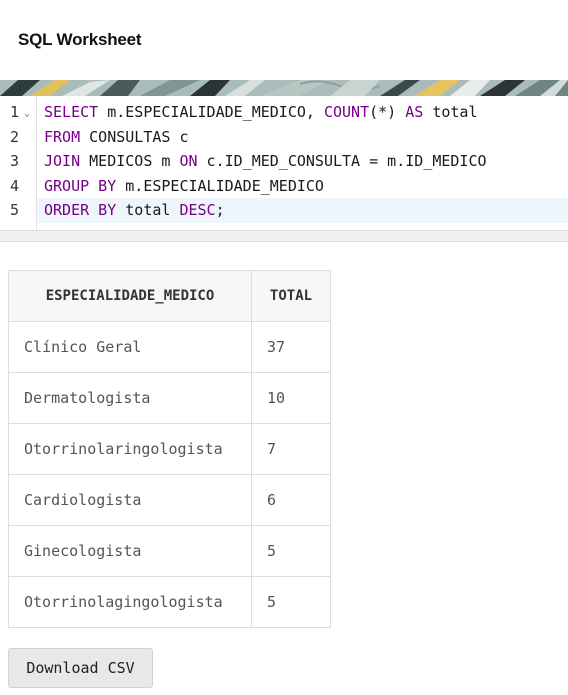 Image resolution: width=568 pixels, height=695 pixels. What do you see at coordinates (211, 112) in the screenshot?
I see `sql-text: m.ESPECIALIDADE_MEDICO,` at bounding box center [211, 112].